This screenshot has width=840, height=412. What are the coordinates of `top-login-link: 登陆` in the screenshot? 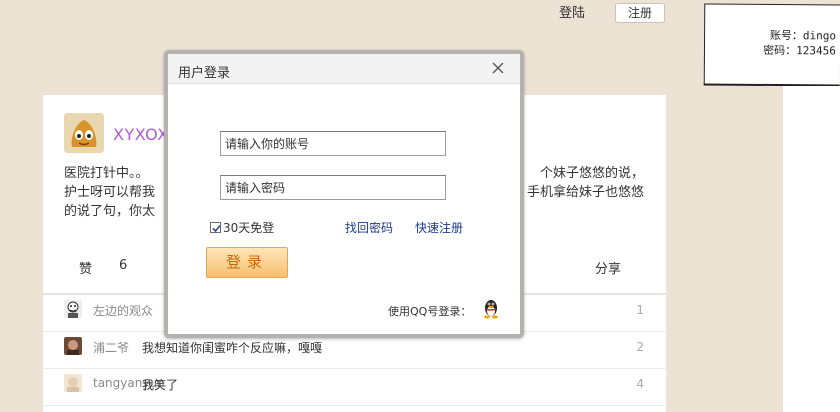 It's located at (572, 14).